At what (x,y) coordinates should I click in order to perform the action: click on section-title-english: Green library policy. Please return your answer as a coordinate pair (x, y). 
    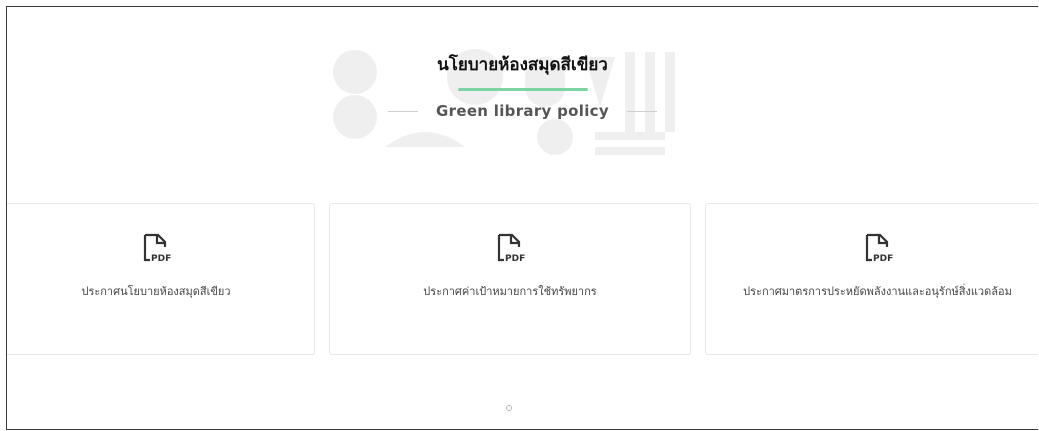
    Looking at the image, I should click on (522, 111).